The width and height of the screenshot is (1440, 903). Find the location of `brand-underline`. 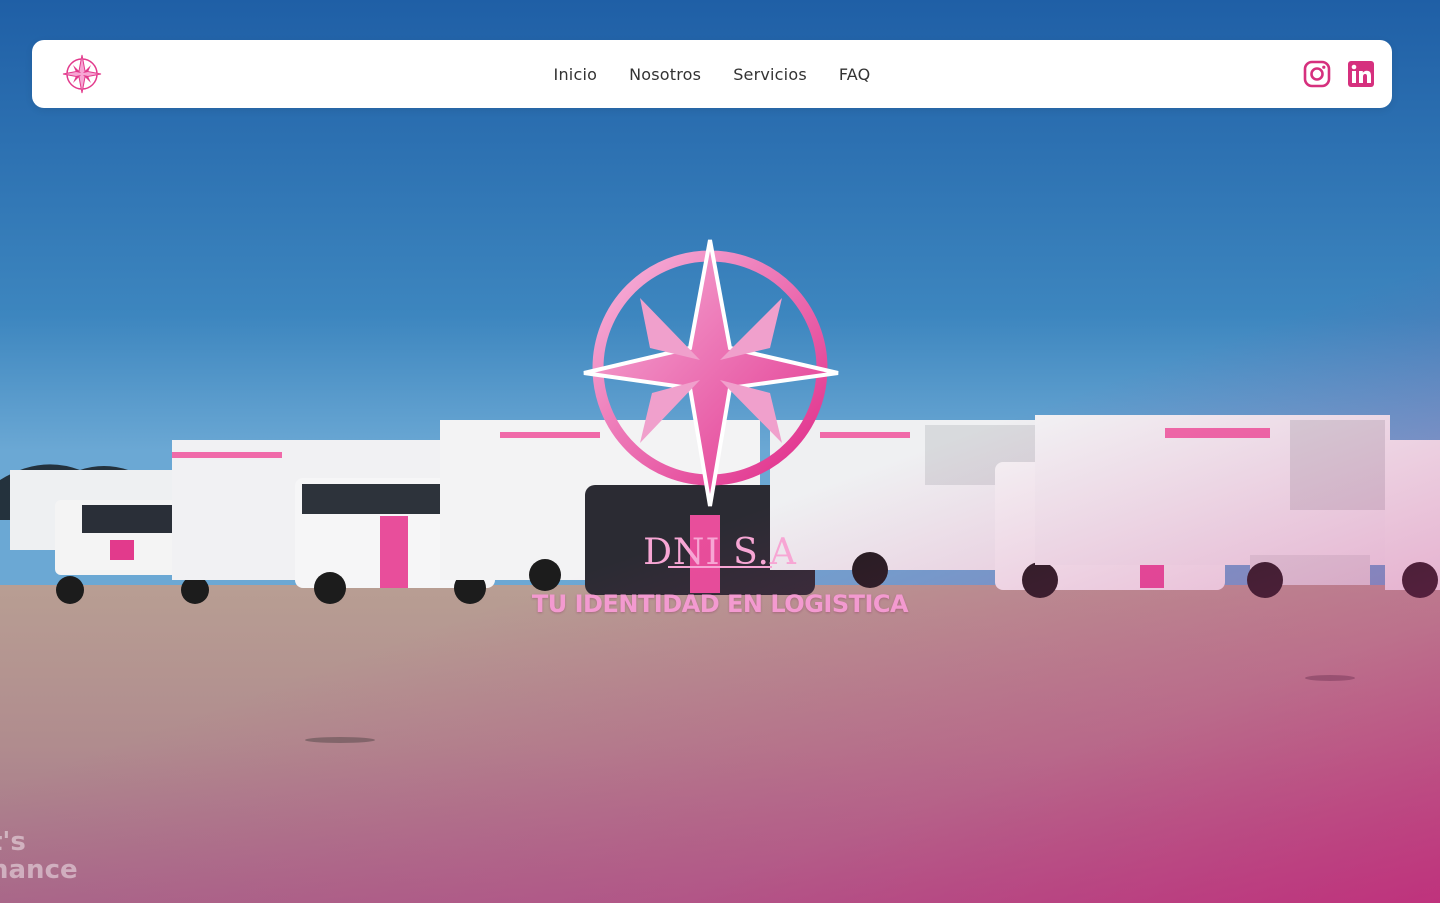

brand-underline is located at coordinates (720, 567).